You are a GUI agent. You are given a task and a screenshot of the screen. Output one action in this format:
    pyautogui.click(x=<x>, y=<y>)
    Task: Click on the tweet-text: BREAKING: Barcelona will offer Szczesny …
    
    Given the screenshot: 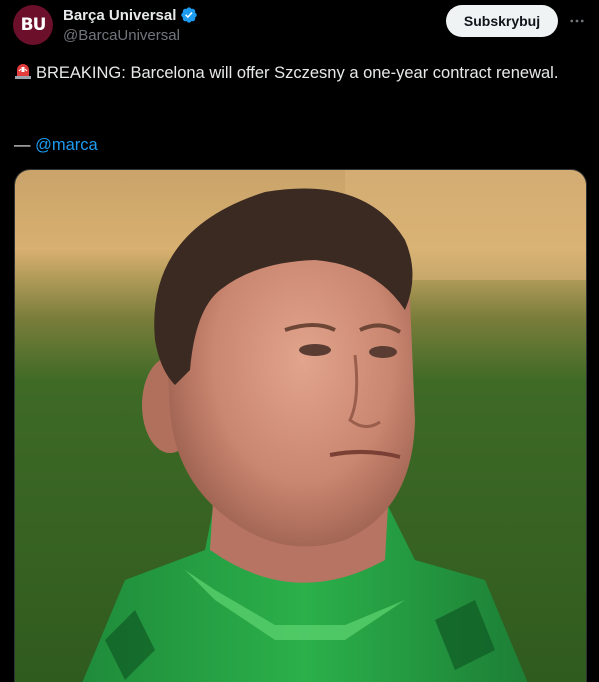 What is the action you would take?
    pyautogui.click(x=294, y=73)
    